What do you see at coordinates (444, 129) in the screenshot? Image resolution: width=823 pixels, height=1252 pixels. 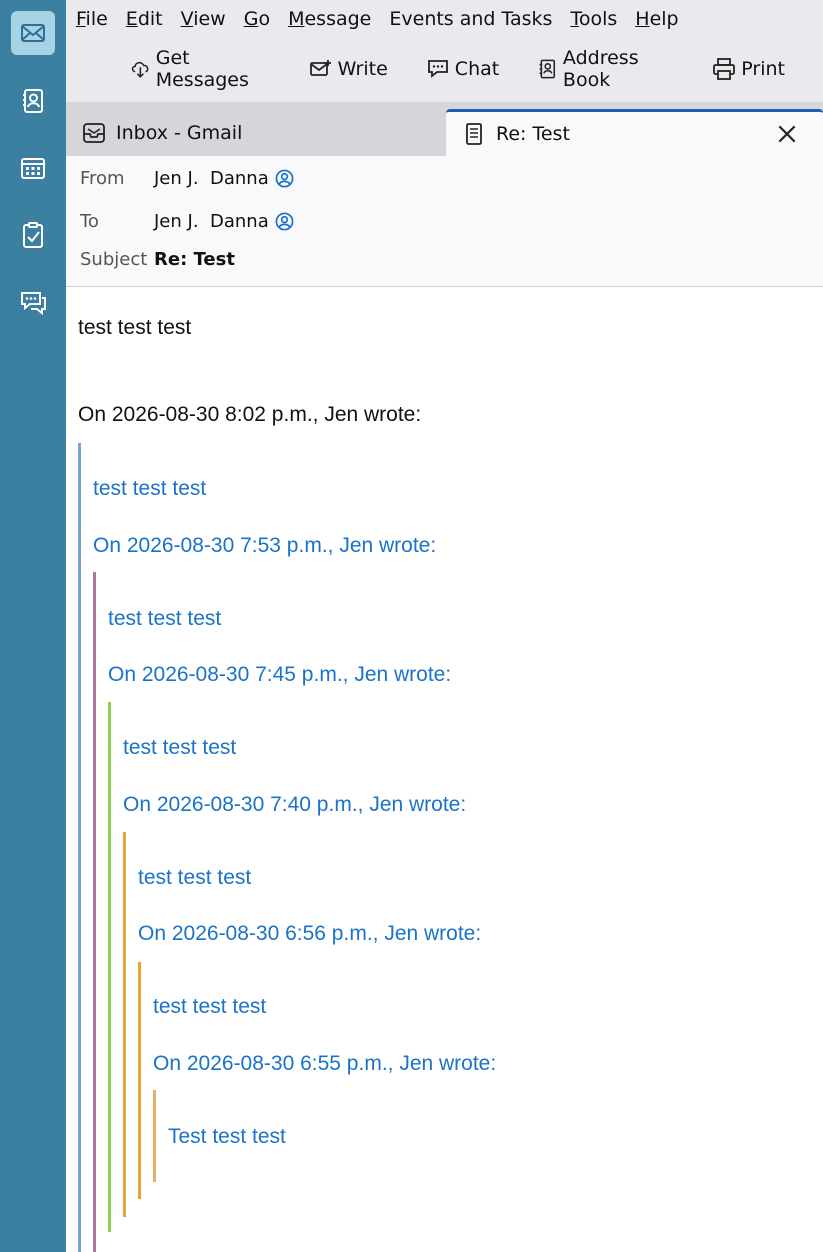 I see `tab-strip: Inbox - Gmail Re: Test` at bounding box center [444, 129].